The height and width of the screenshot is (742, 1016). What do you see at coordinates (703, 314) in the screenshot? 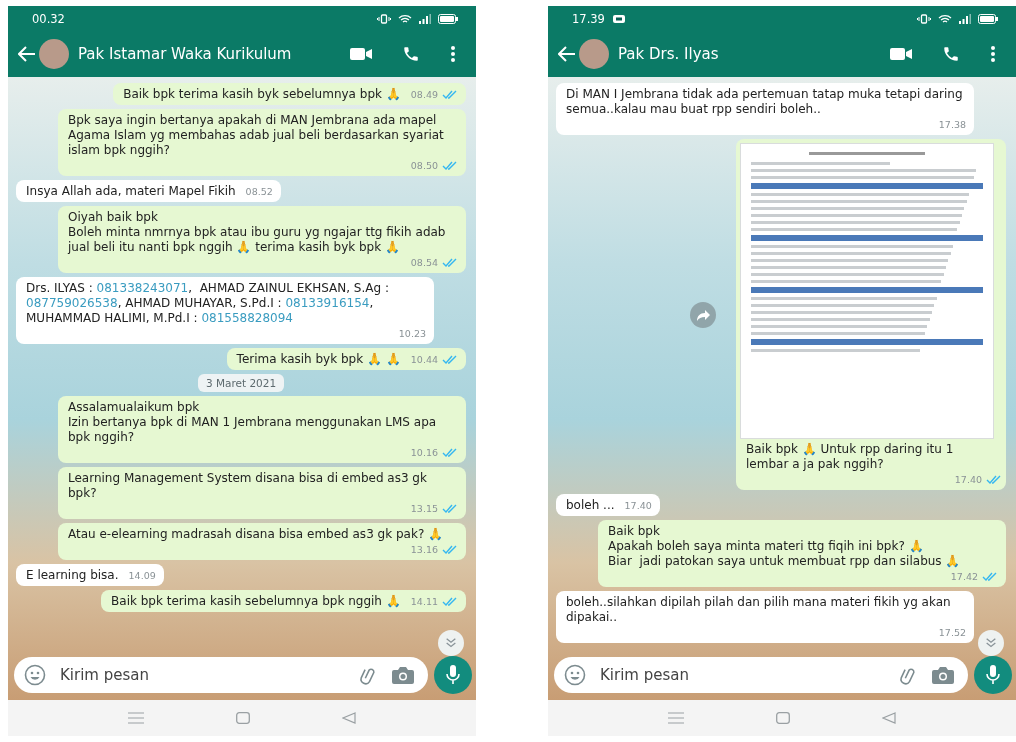
I see `share-icon` at bounding box center [703, 314].